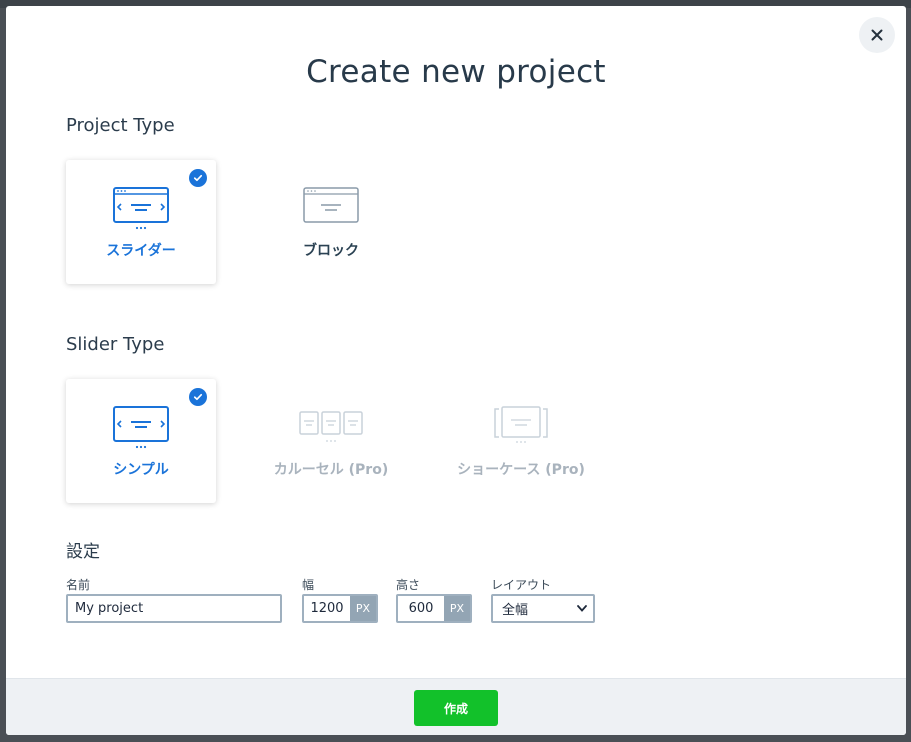 This screenshot has width=911, height=742. I want to click on slider-type-showcase-card: ショーケース (Pro), so click(521, 441).